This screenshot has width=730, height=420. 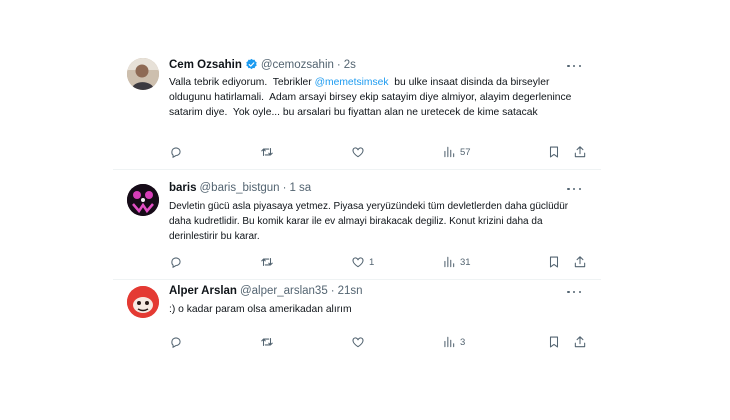 I want to click on views-count: 57, so click(x=465, y=152).